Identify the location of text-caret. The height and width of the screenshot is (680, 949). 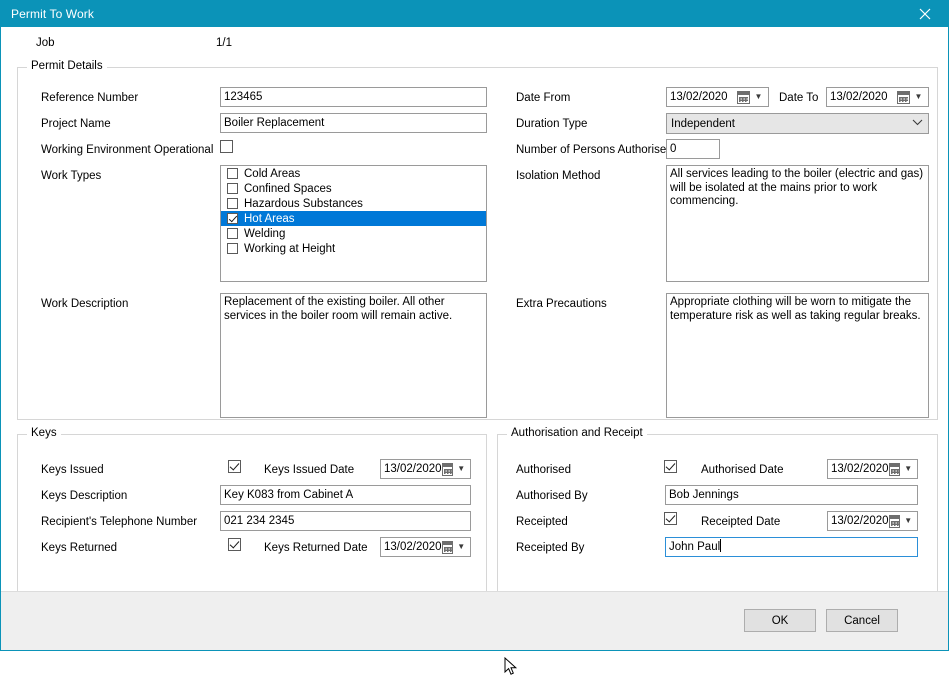
(721, 545).